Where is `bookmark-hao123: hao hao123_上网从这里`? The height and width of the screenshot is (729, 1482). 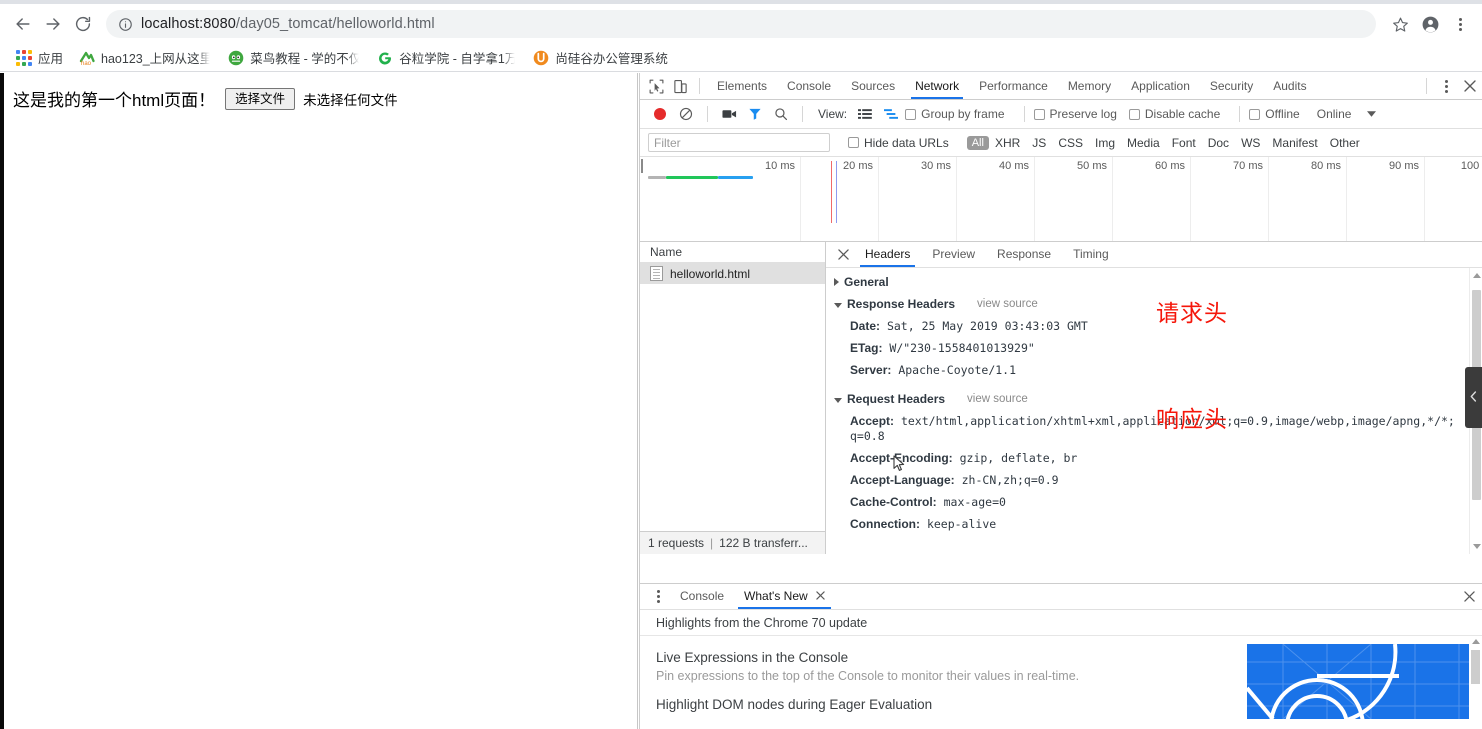
bookmark-hao123: hao hao123_上网从这里 is located at coordinates (146, 58).